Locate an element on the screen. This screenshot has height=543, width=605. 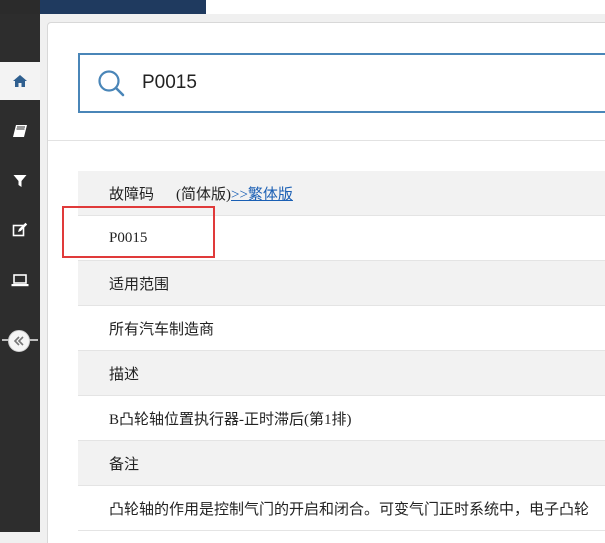
sidebar-item-filter is located at coordinates (20, 181).